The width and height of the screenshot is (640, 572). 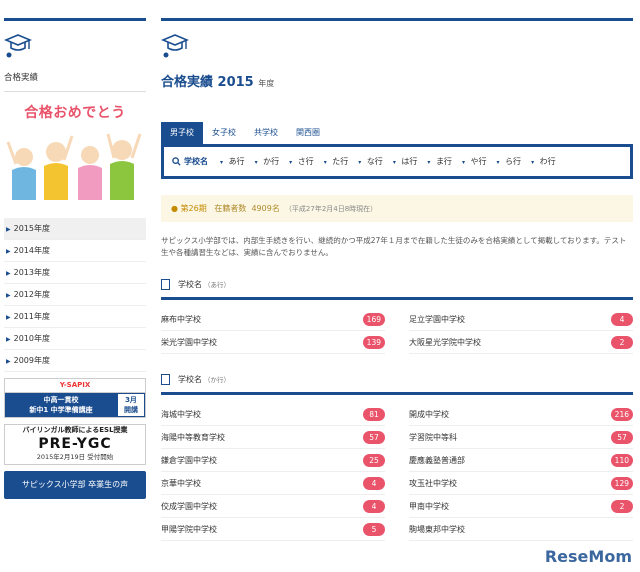 I want to click on year-item-2010: ▶ 2010年度, so click(x=75, y=339).